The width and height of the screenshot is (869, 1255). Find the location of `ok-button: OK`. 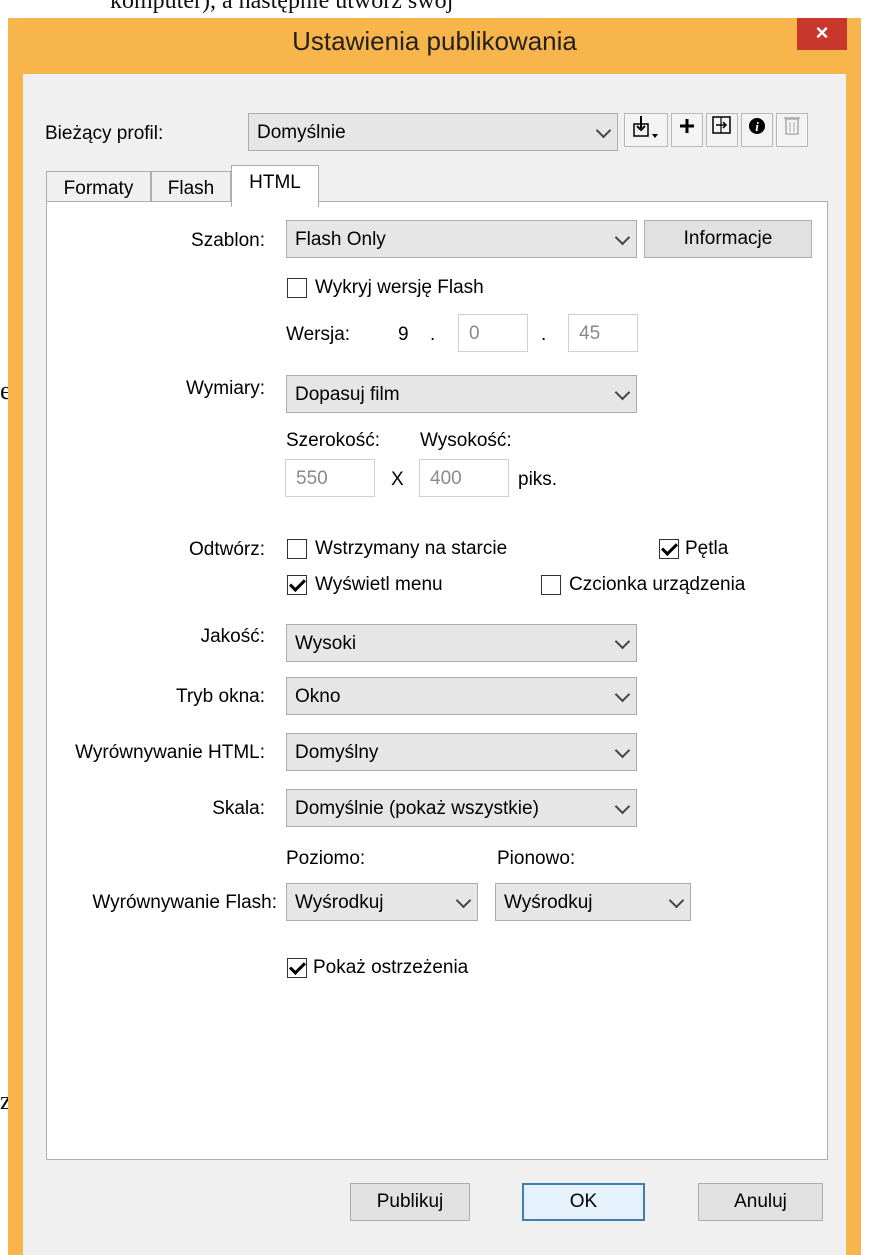

ok-button: OK is located at coordinates (583, 1202).